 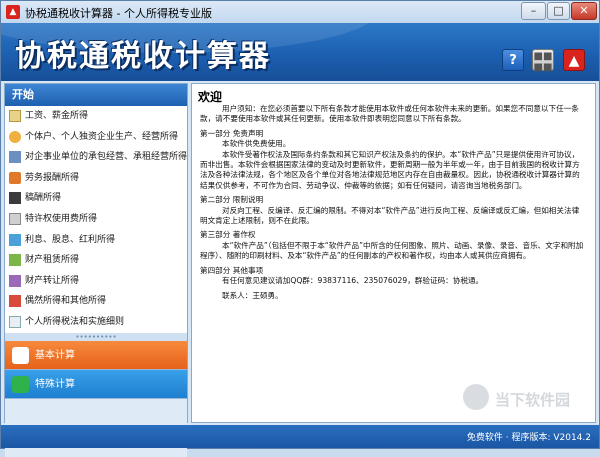 What do you see at coordinates (252, 295) in the screenshot?
I see `contact-line: 联系人：王硕勇。` at bounding box center [252, 295].